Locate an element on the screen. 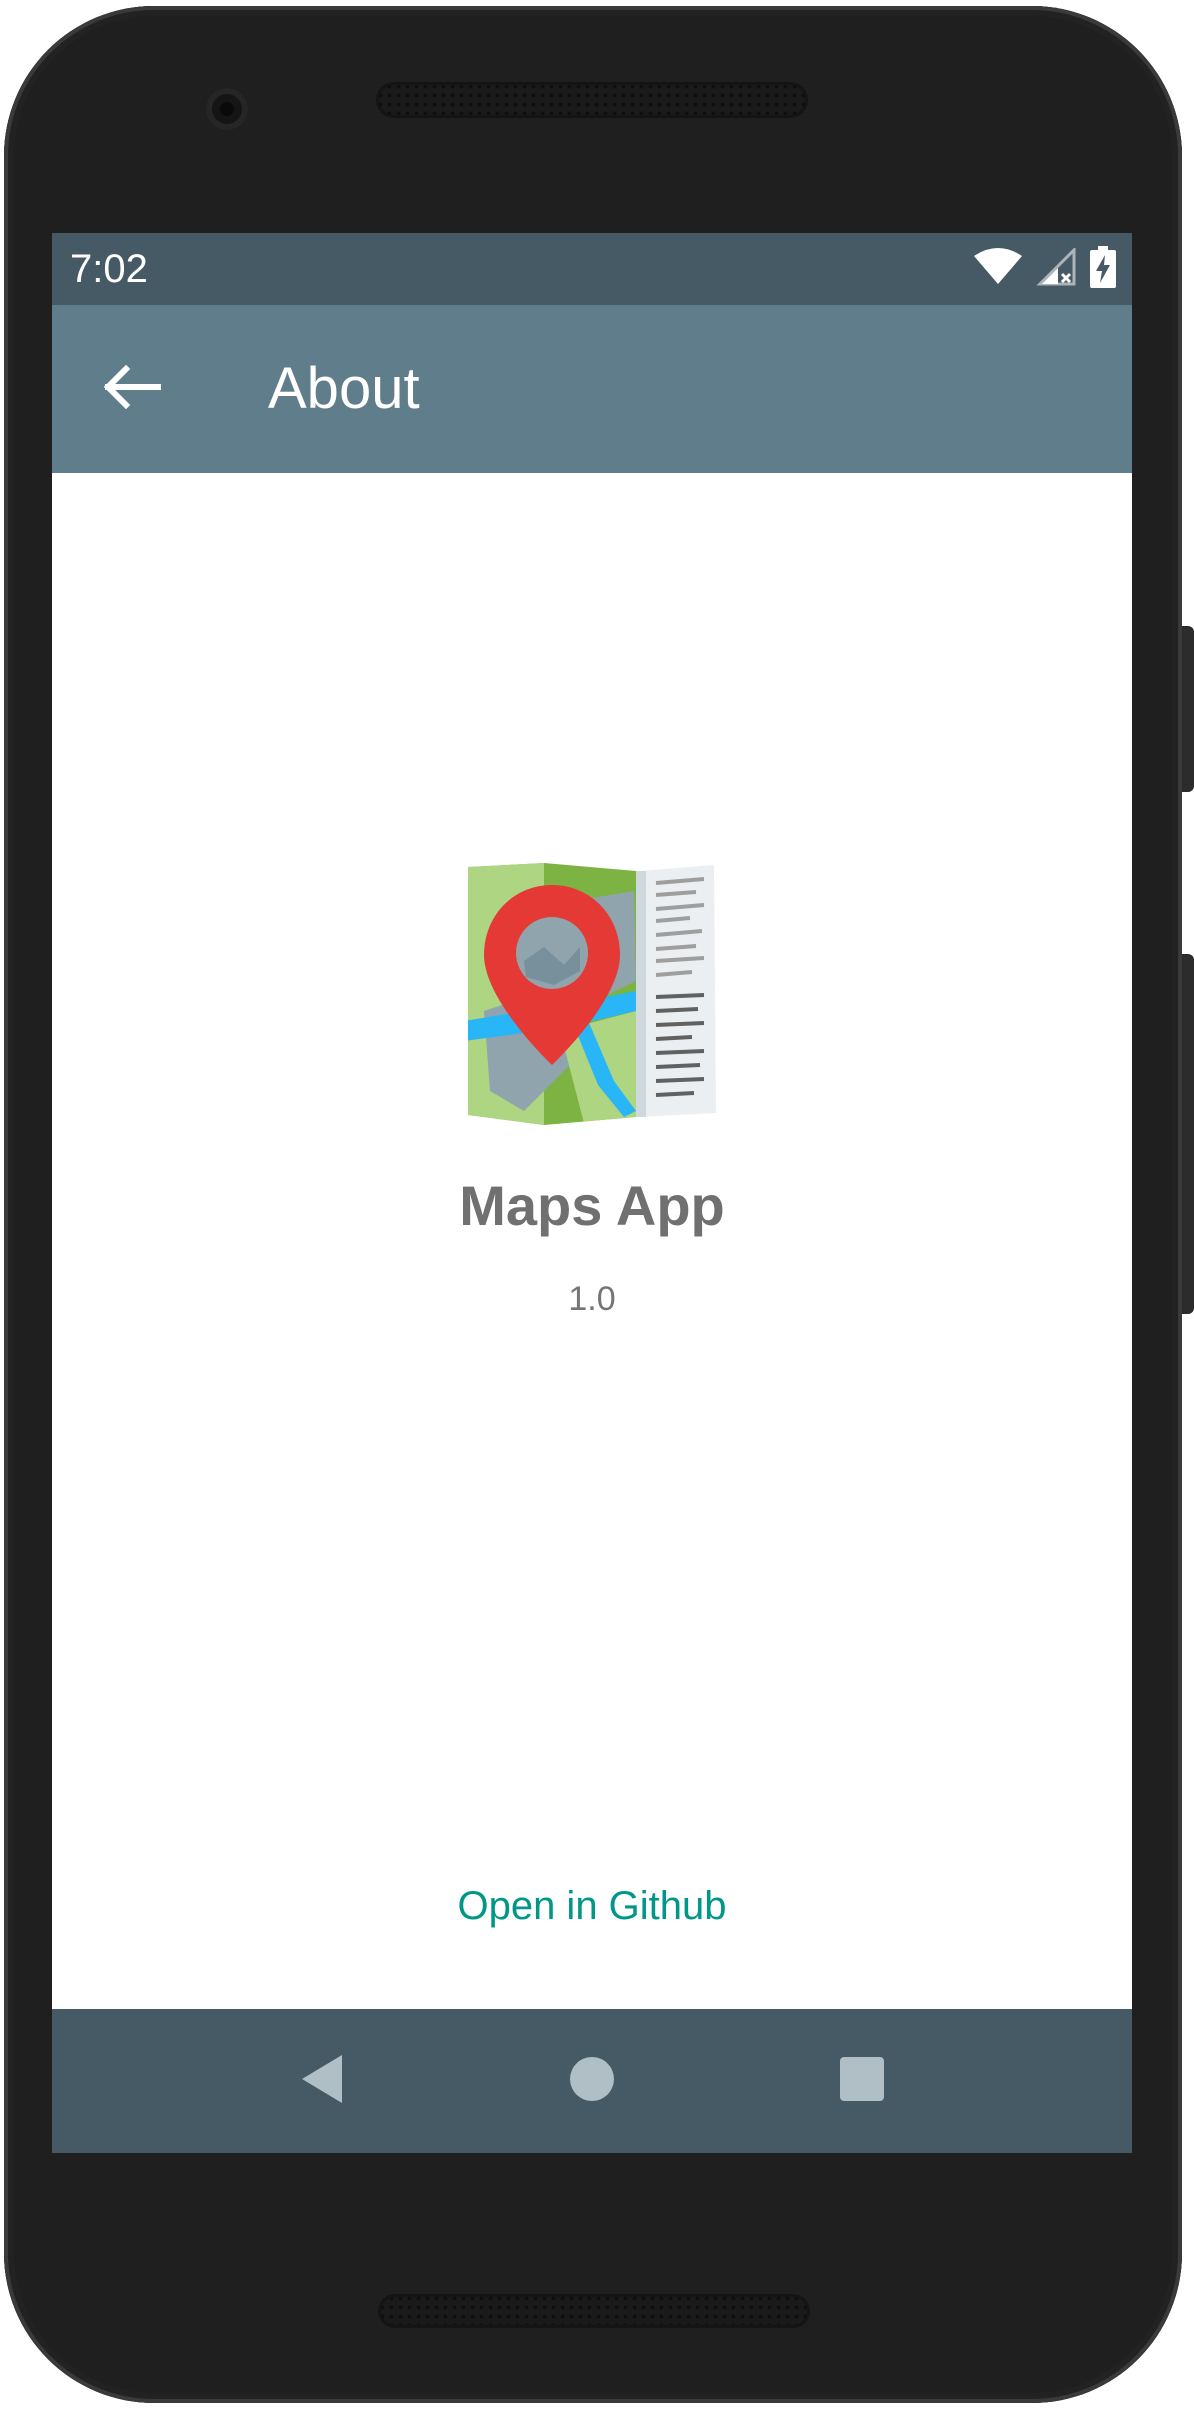 The height and width of the screenshot is (2409, 1194). back-triangle-icon is located at coordinates (322, 2081).